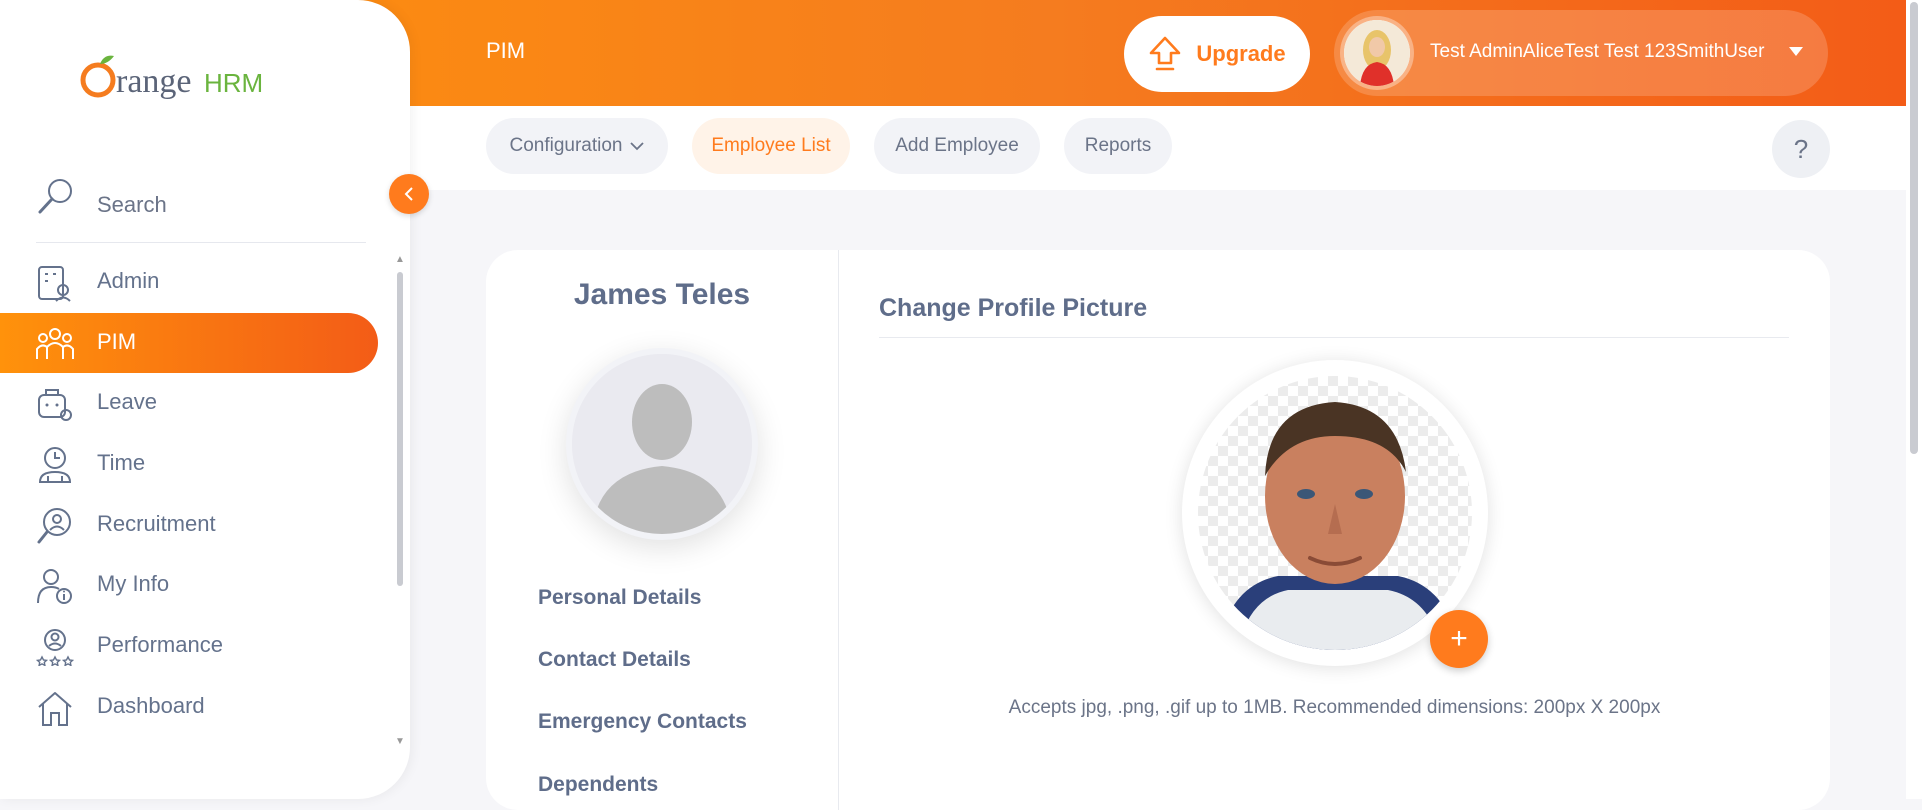 The image size is (1922, 810). I want to click on sidebar-item-label: Leave, so click(127, 401).